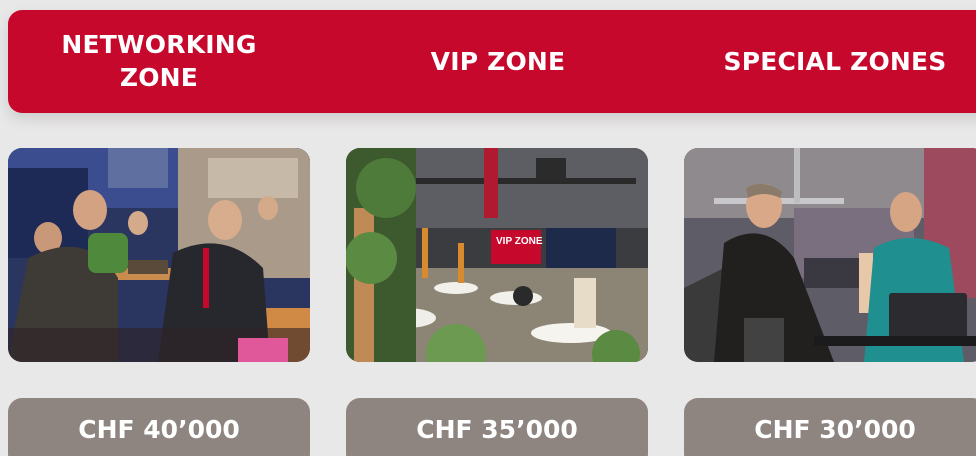  I want to click on tab-vip-zone: VIP ZONE, so click(498, 61).